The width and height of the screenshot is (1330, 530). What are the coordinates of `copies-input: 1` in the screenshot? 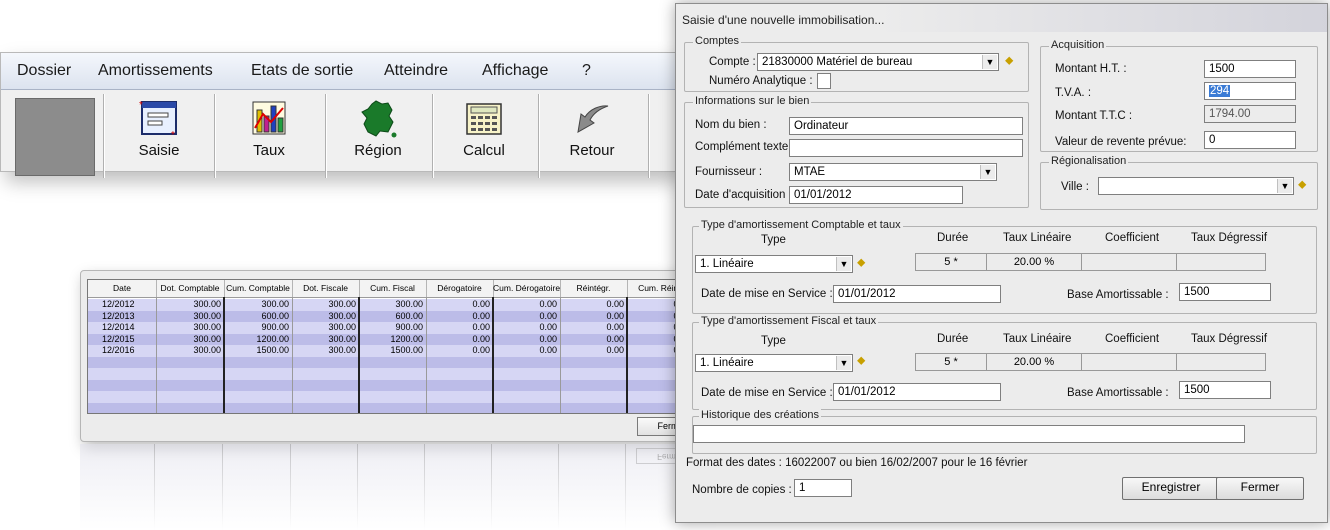 It's located at (823, 488).